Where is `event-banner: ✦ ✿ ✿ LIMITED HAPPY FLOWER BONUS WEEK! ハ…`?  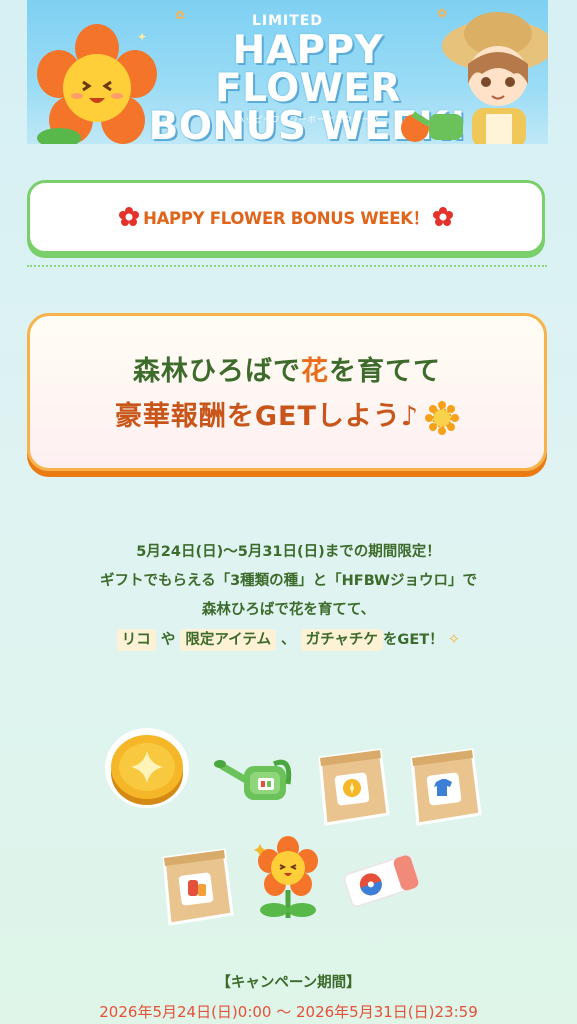 event-banner: ✦ ✿ ✿ LIMITED HAPPY FLOWER BONUS WEEK! ハ… is located at coordinates (287, 72).